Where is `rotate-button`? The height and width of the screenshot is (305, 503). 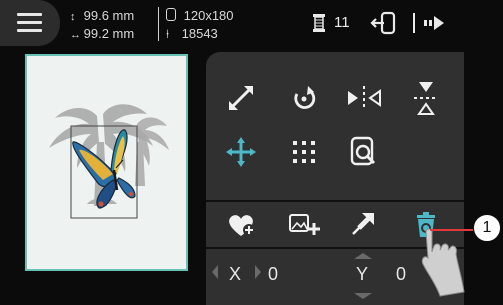 rotate-button is located at coordinates (304, 98).